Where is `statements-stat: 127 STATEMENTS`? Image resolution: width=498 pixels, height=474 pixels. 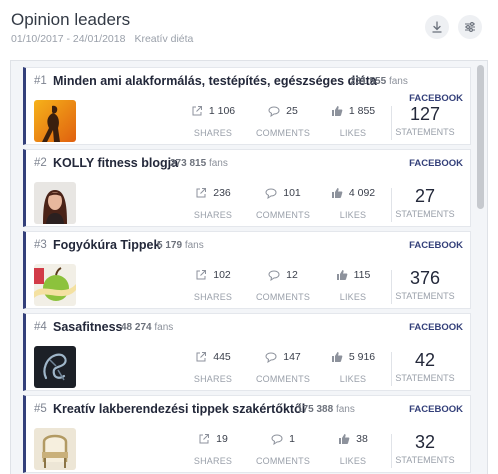 statements-stat: 127 STATEMENTS is located at coordinates (425, 120).